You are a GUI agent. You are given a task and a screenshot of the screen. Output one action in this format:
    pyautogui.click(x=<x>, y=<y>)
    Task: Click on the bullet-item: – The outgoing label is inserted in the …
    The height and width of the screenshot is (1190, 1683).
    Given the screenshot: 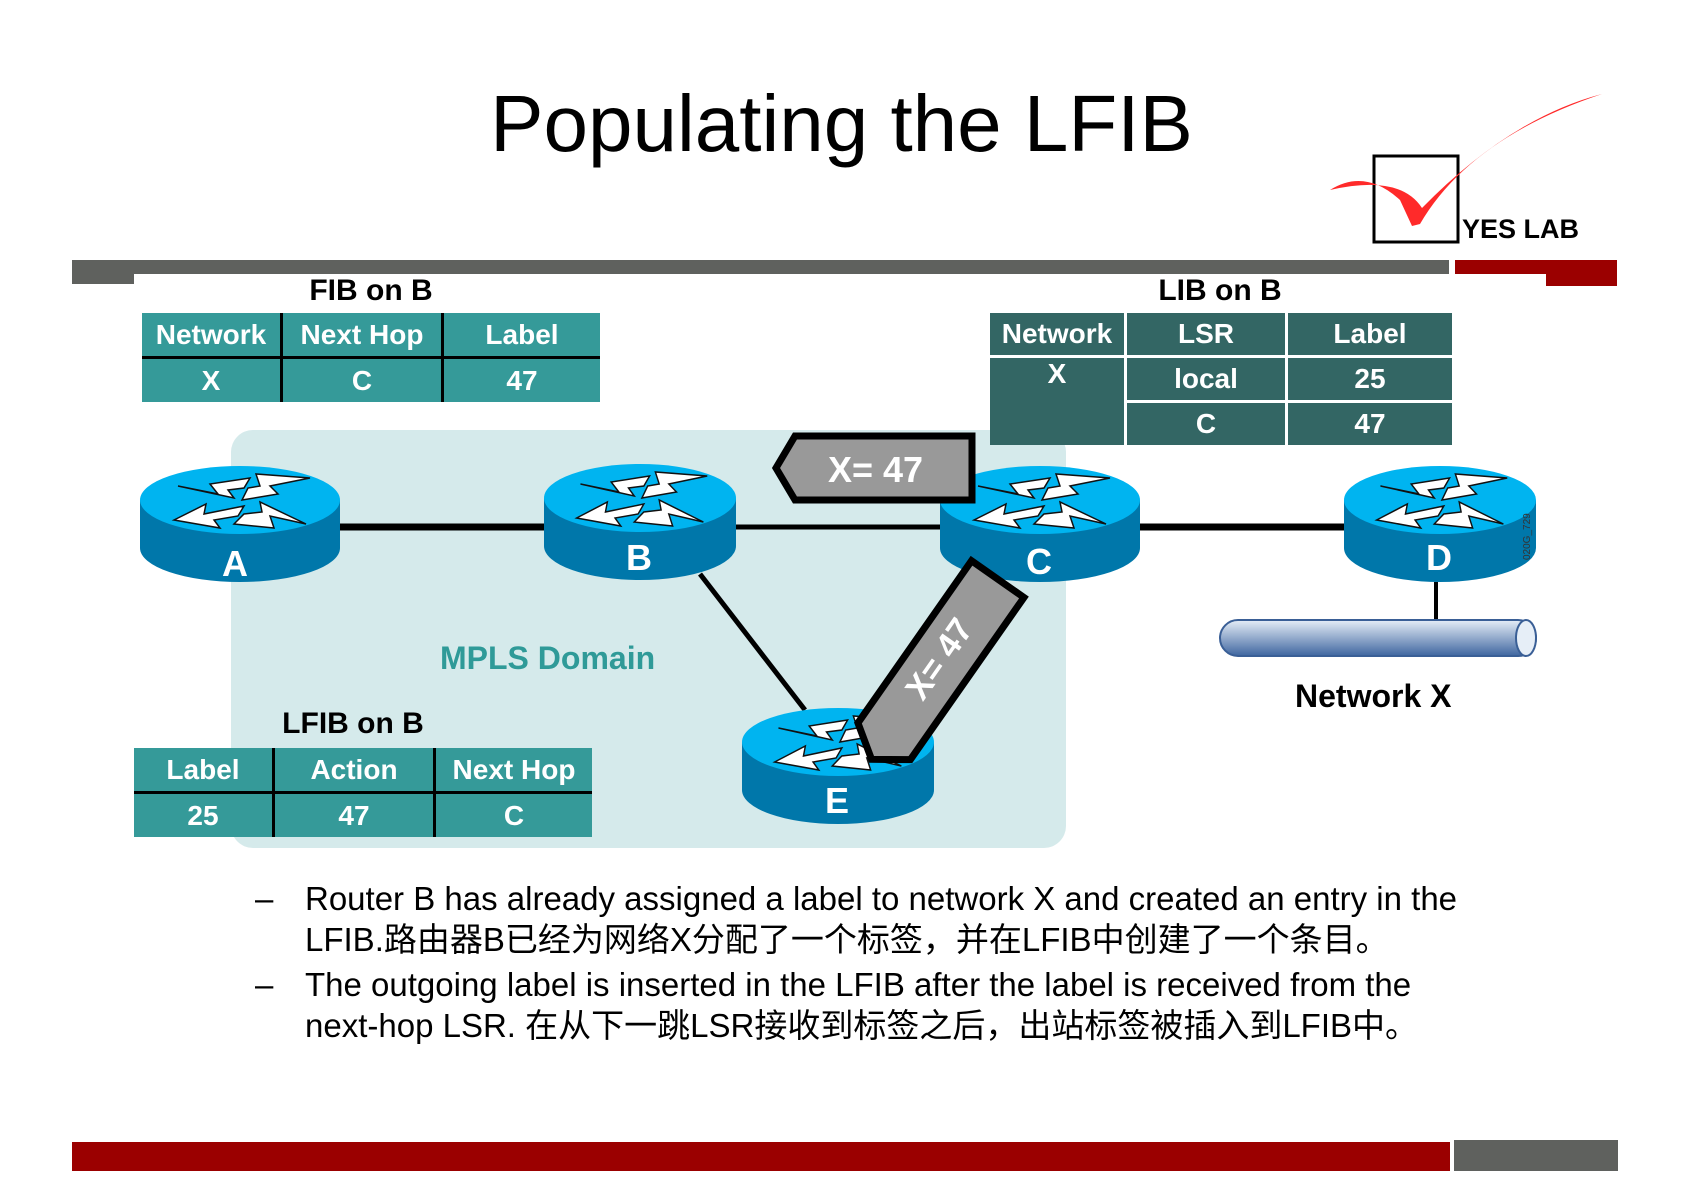 What is the action you would take?
    pyautogui.click(x=905, y=1005)
    